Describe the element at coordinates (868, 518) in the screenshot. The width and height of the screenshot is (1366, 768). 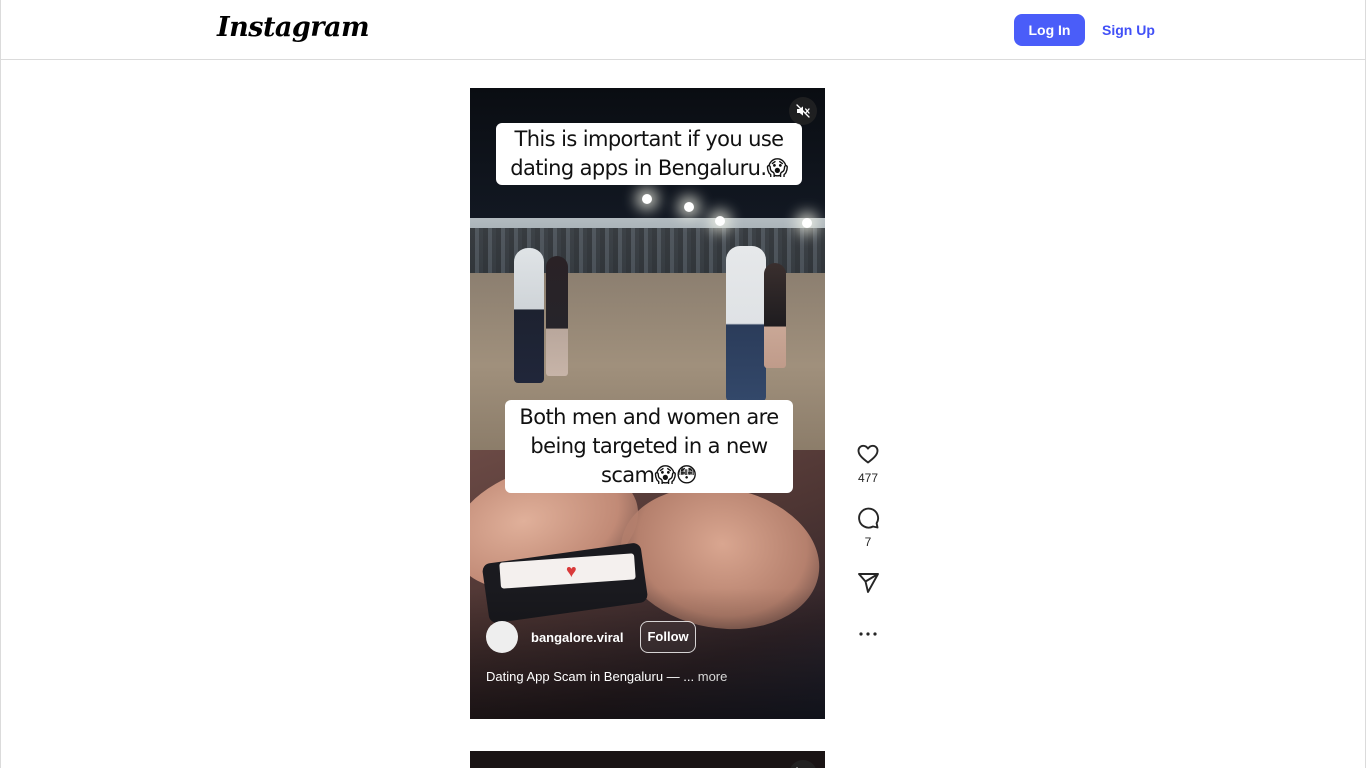
I see `comment-bubble-icon` at that location.